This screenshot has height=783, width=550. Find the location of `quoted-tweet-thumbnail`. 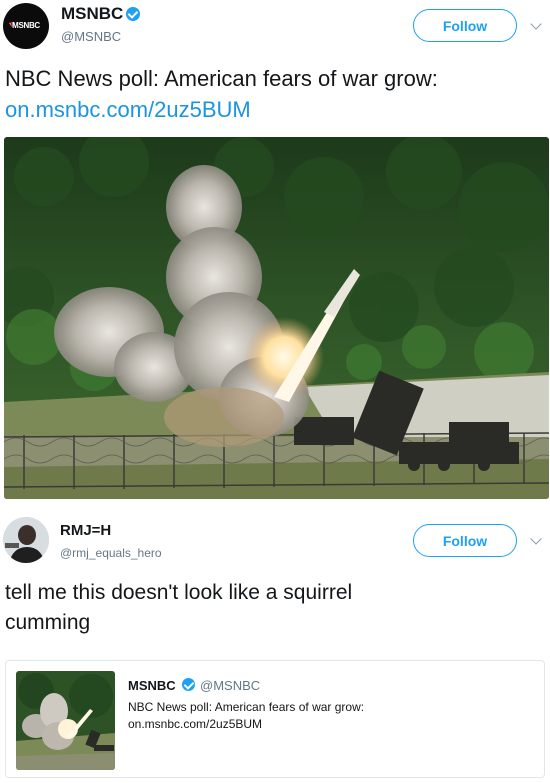

quoted-tweet-thumbnail is located at coordinates (65, 720).